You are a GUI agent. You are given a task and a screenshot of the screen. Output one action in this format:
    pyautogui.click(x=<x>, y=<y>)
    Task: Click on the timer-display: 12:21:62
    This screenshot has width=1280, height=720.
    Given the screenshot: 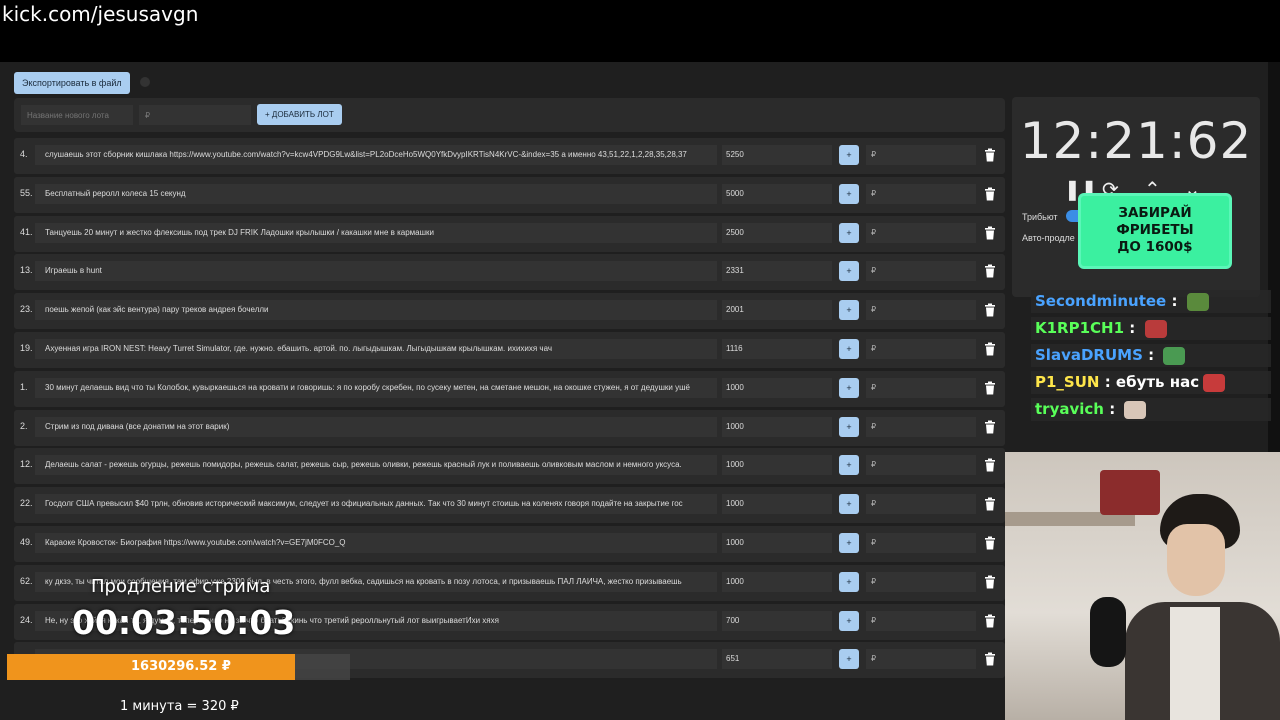 What is the action you would take?
    pyautogui.click(x=1136, y=141)
    